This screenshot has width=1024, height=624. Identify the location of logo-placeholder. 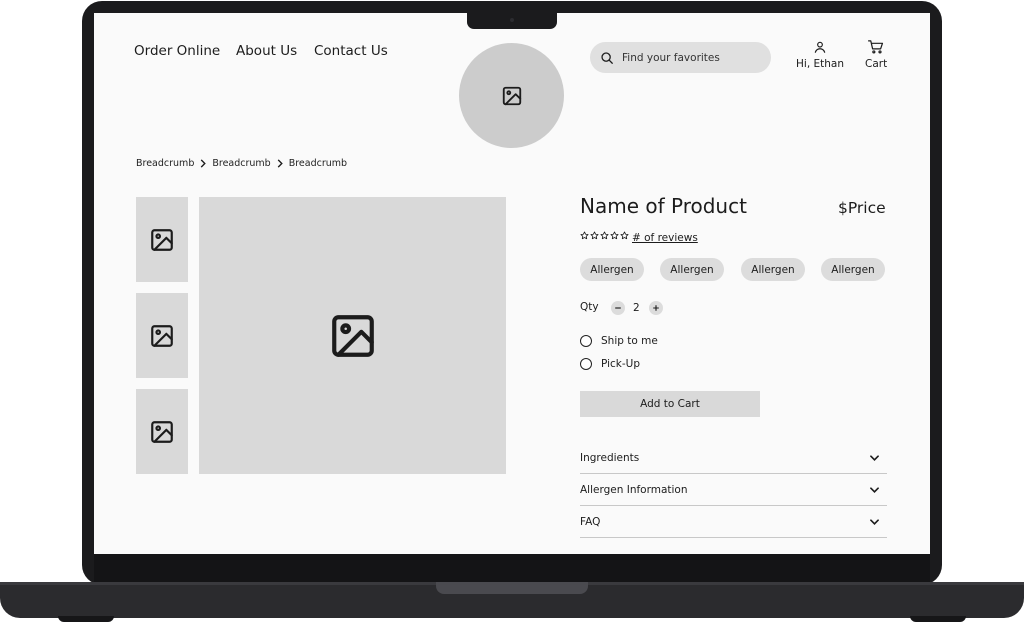
(511, 95).